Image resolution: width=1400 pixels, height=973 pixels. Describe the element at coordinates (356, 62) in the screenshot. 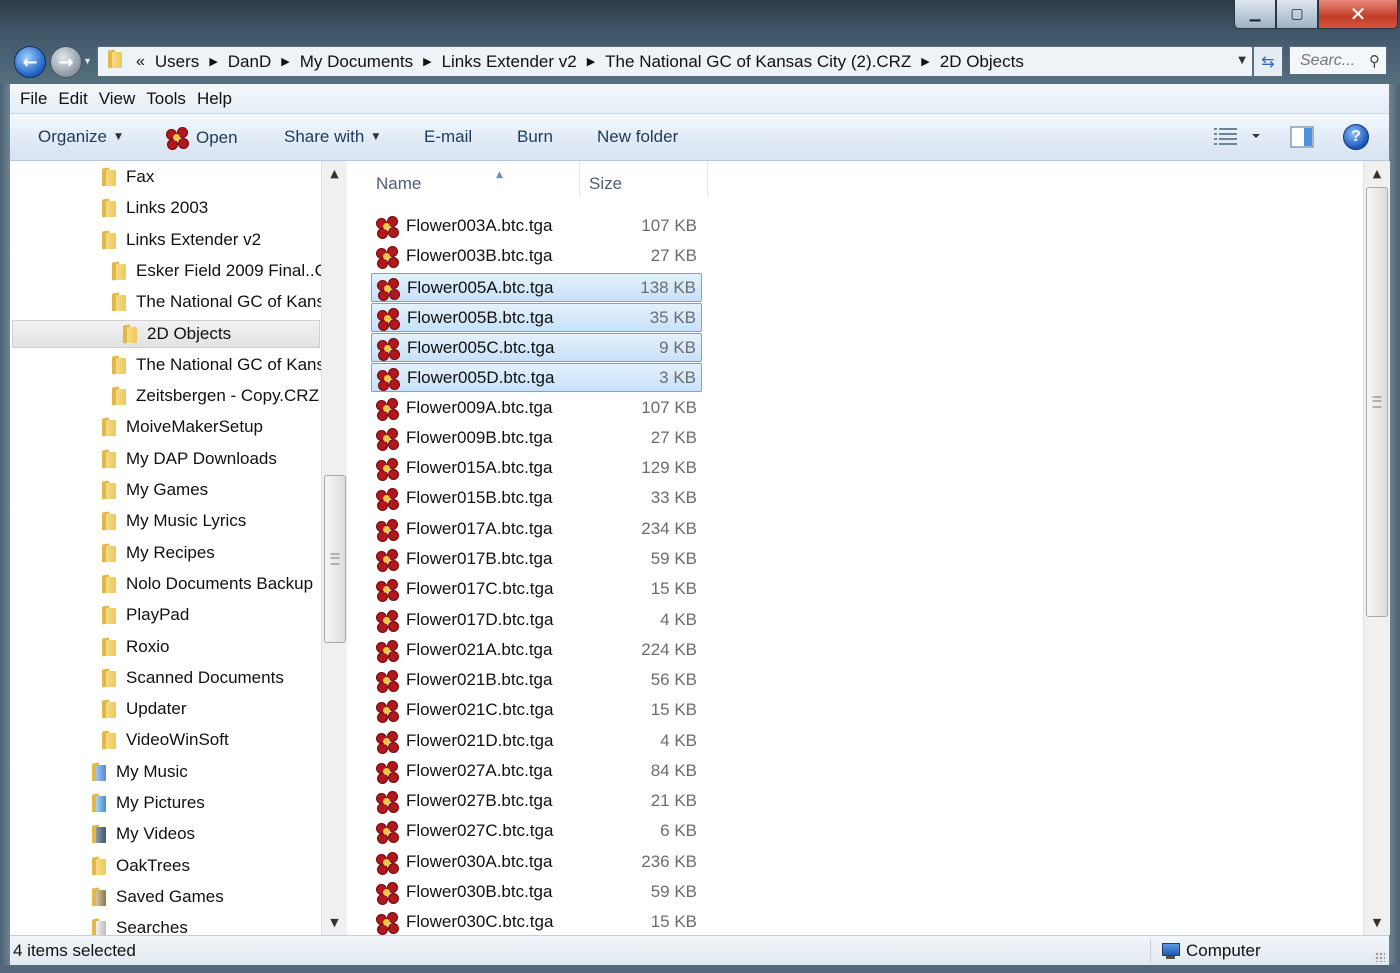

I see `breadcrumb-item: My Documents` at that location.